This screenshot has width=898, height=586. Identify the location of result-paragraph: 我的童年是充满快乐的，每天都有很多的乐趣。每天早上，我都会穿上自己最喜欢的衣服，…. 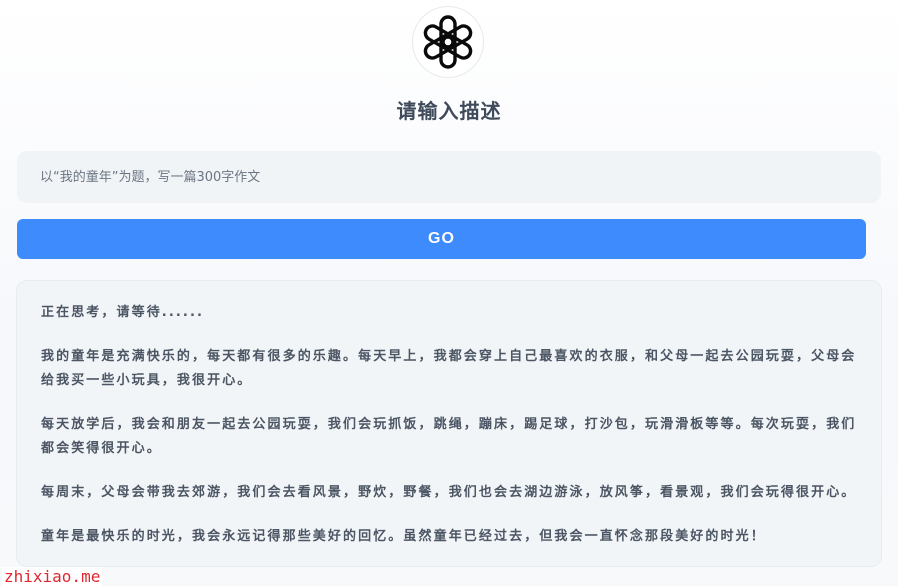
(449, 368).